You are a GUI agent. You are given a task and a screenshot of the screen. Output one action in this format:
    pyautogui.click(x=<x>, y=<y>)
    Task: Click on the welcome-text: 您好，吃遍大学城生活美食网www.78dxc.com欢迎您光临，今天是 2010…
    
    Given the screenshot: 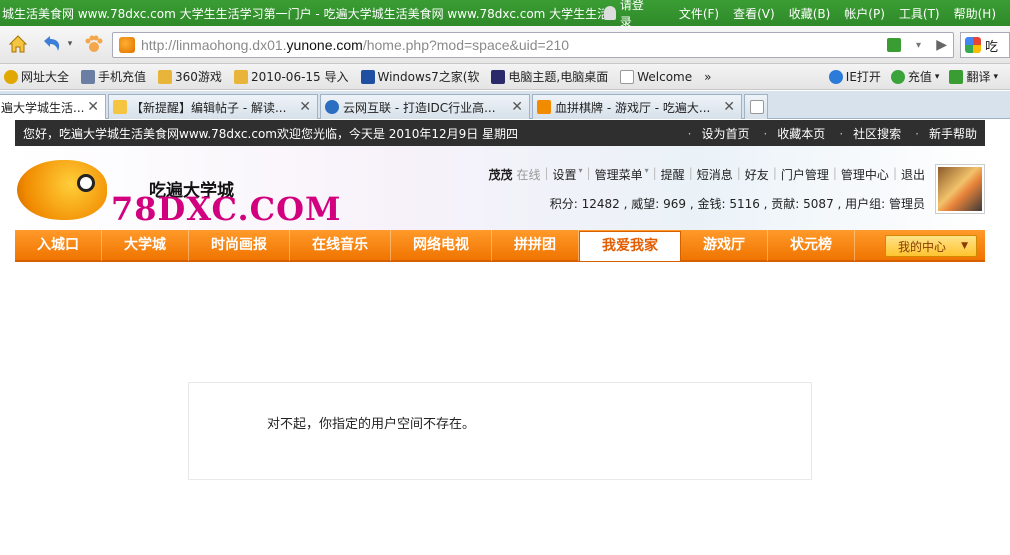 What is the action you would take?
    pyautogui.click(x=271, y=133)
    